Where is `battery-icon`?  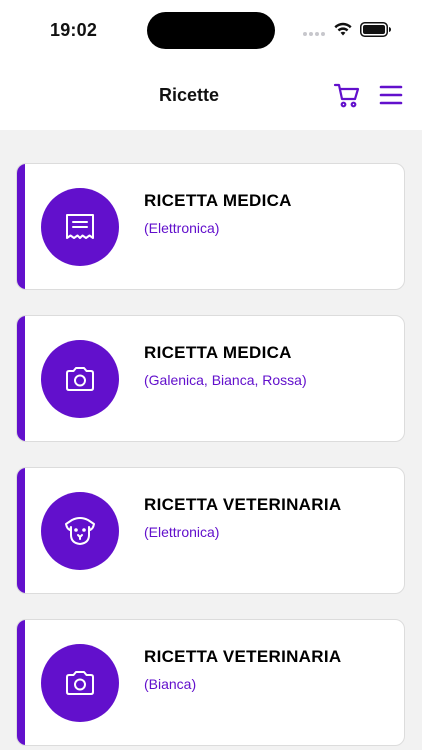 battery-icon is located at coordinates (375, 29).